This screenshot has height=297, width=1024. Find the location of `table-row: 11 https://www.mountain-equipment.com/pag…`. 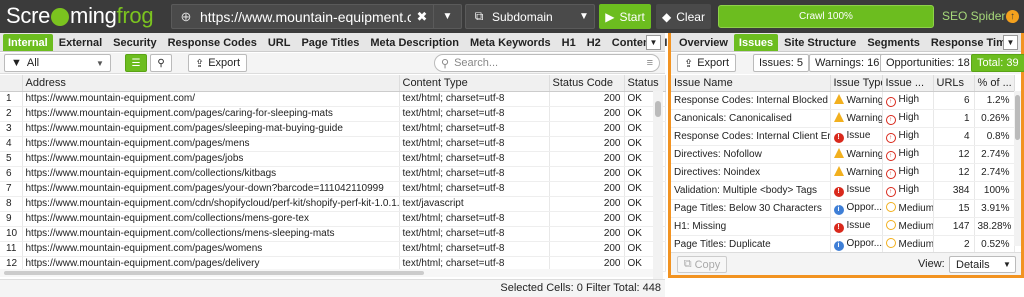

table-row: 11 https://www.mountain-equipment.com/pag… is located at coordinates (333, 249).